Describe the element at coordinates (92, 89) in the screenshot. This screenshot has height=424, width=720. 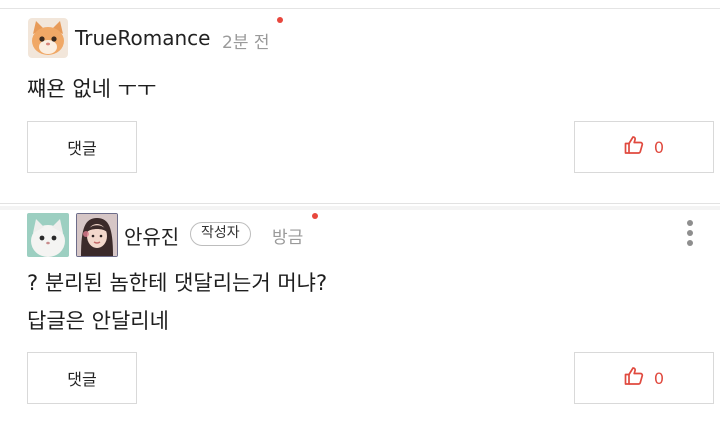
I see `comment-body-line: 쨰욘 없네 ㅜㅜ` at that location.